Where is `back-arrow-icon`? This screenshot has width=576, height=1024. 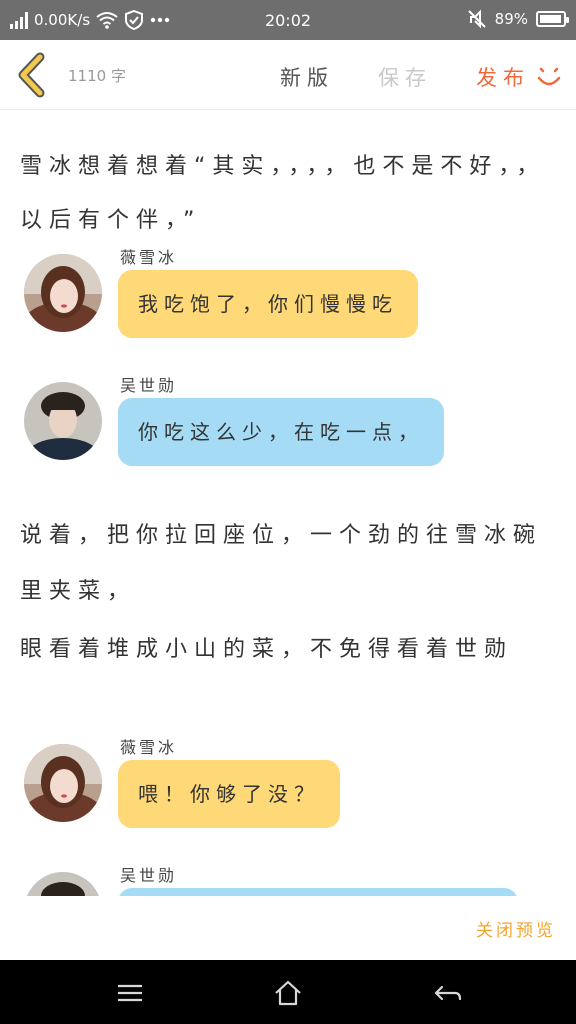
back-arrow-icon is located at coordinates (32, 75).